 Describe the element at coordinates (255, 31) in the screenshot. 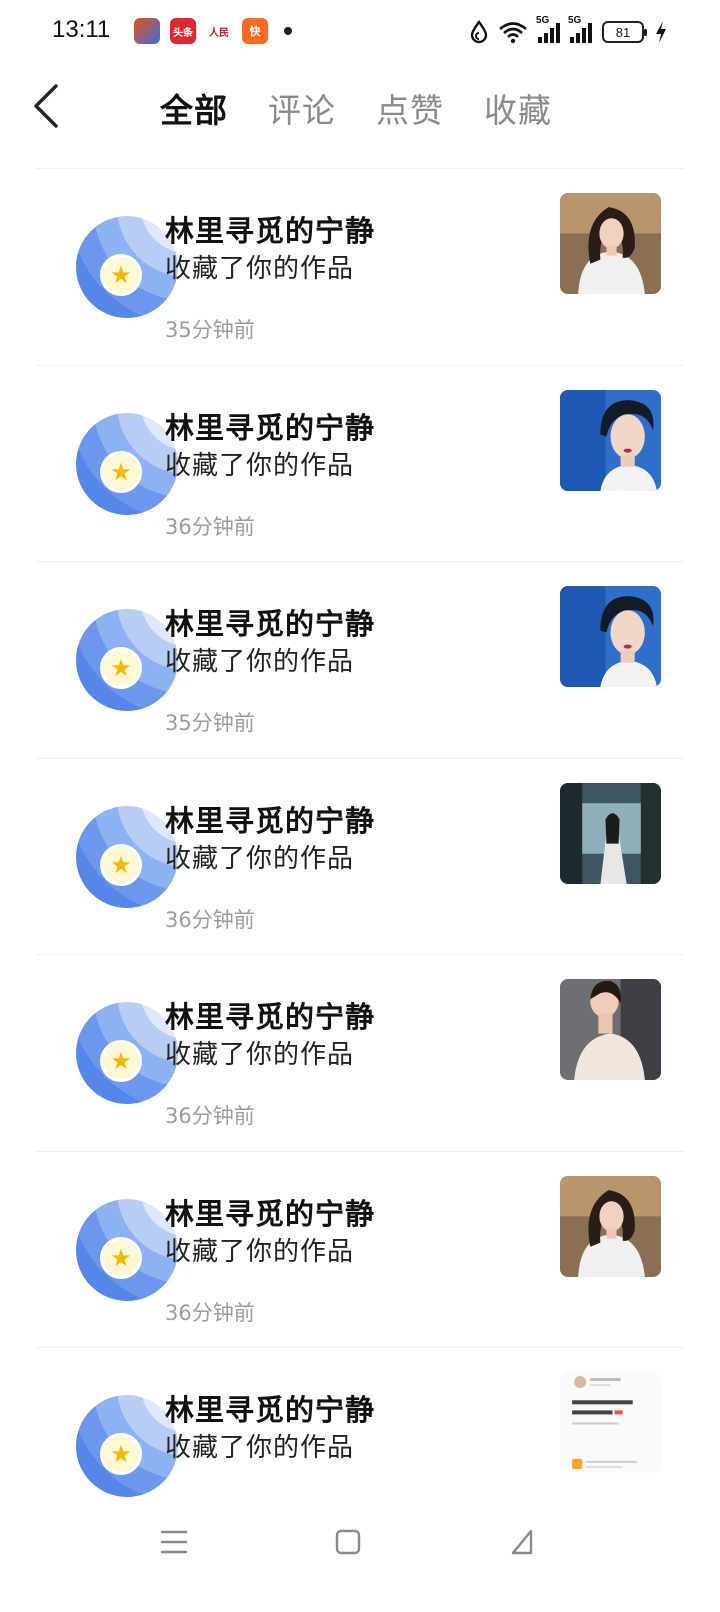

I see `kuaishou-icon: 快` at that location.